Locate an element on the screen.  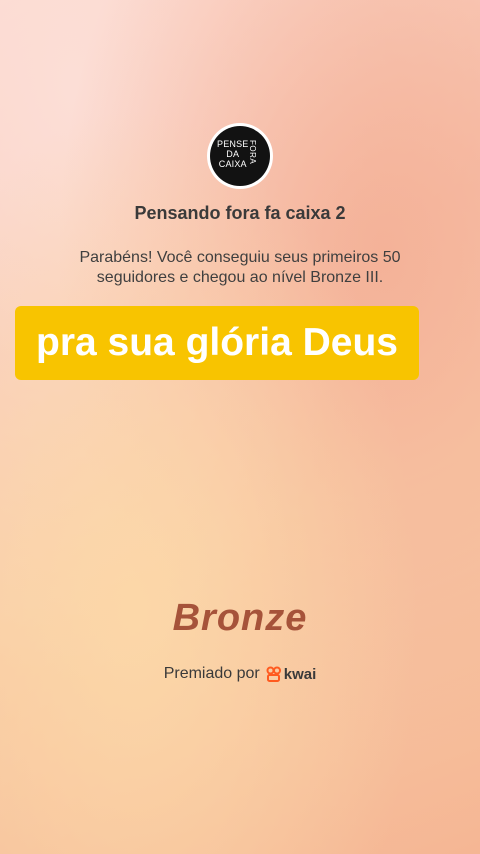
channel-avatar: PENSE DA CAIXA FORA is located at coordinates (240, 156).